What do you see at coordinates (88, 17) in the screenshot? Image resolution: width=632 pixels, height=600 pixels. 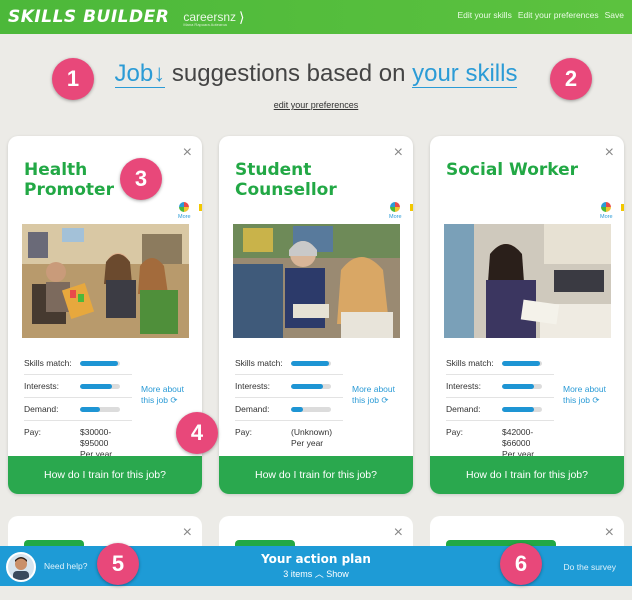 I see `skills-builder-logo: SKILLS BUILDER` at bounding box center [88, 17].